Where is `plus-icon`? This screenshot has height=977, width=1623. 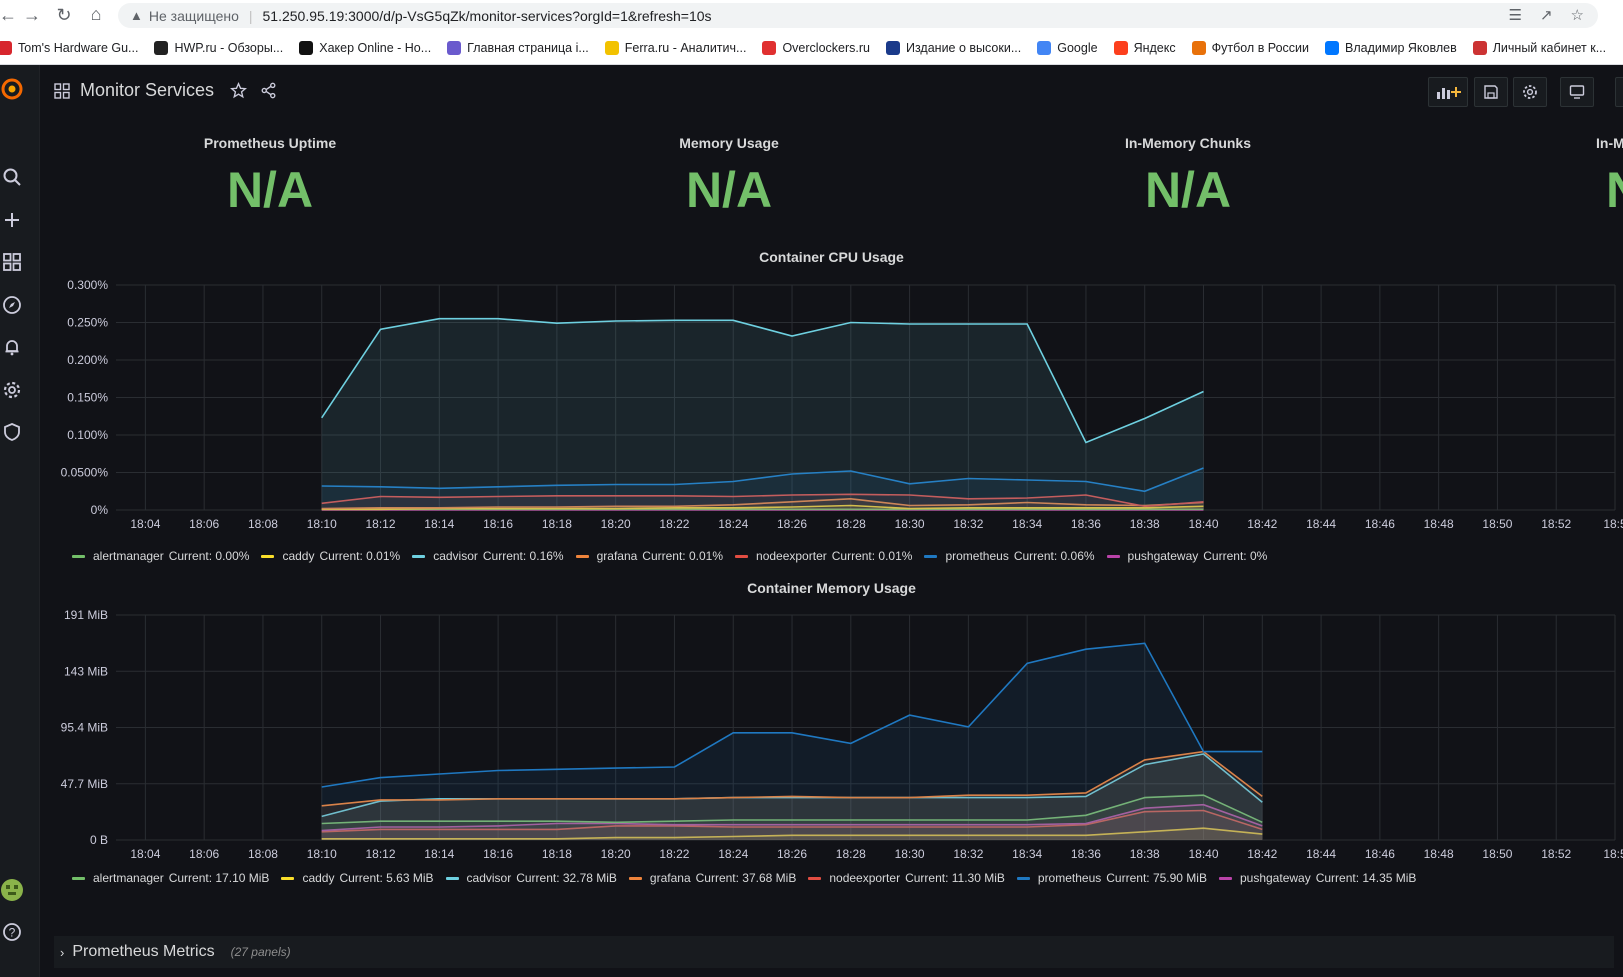 plus-icon is located at coordinates (12, 220).